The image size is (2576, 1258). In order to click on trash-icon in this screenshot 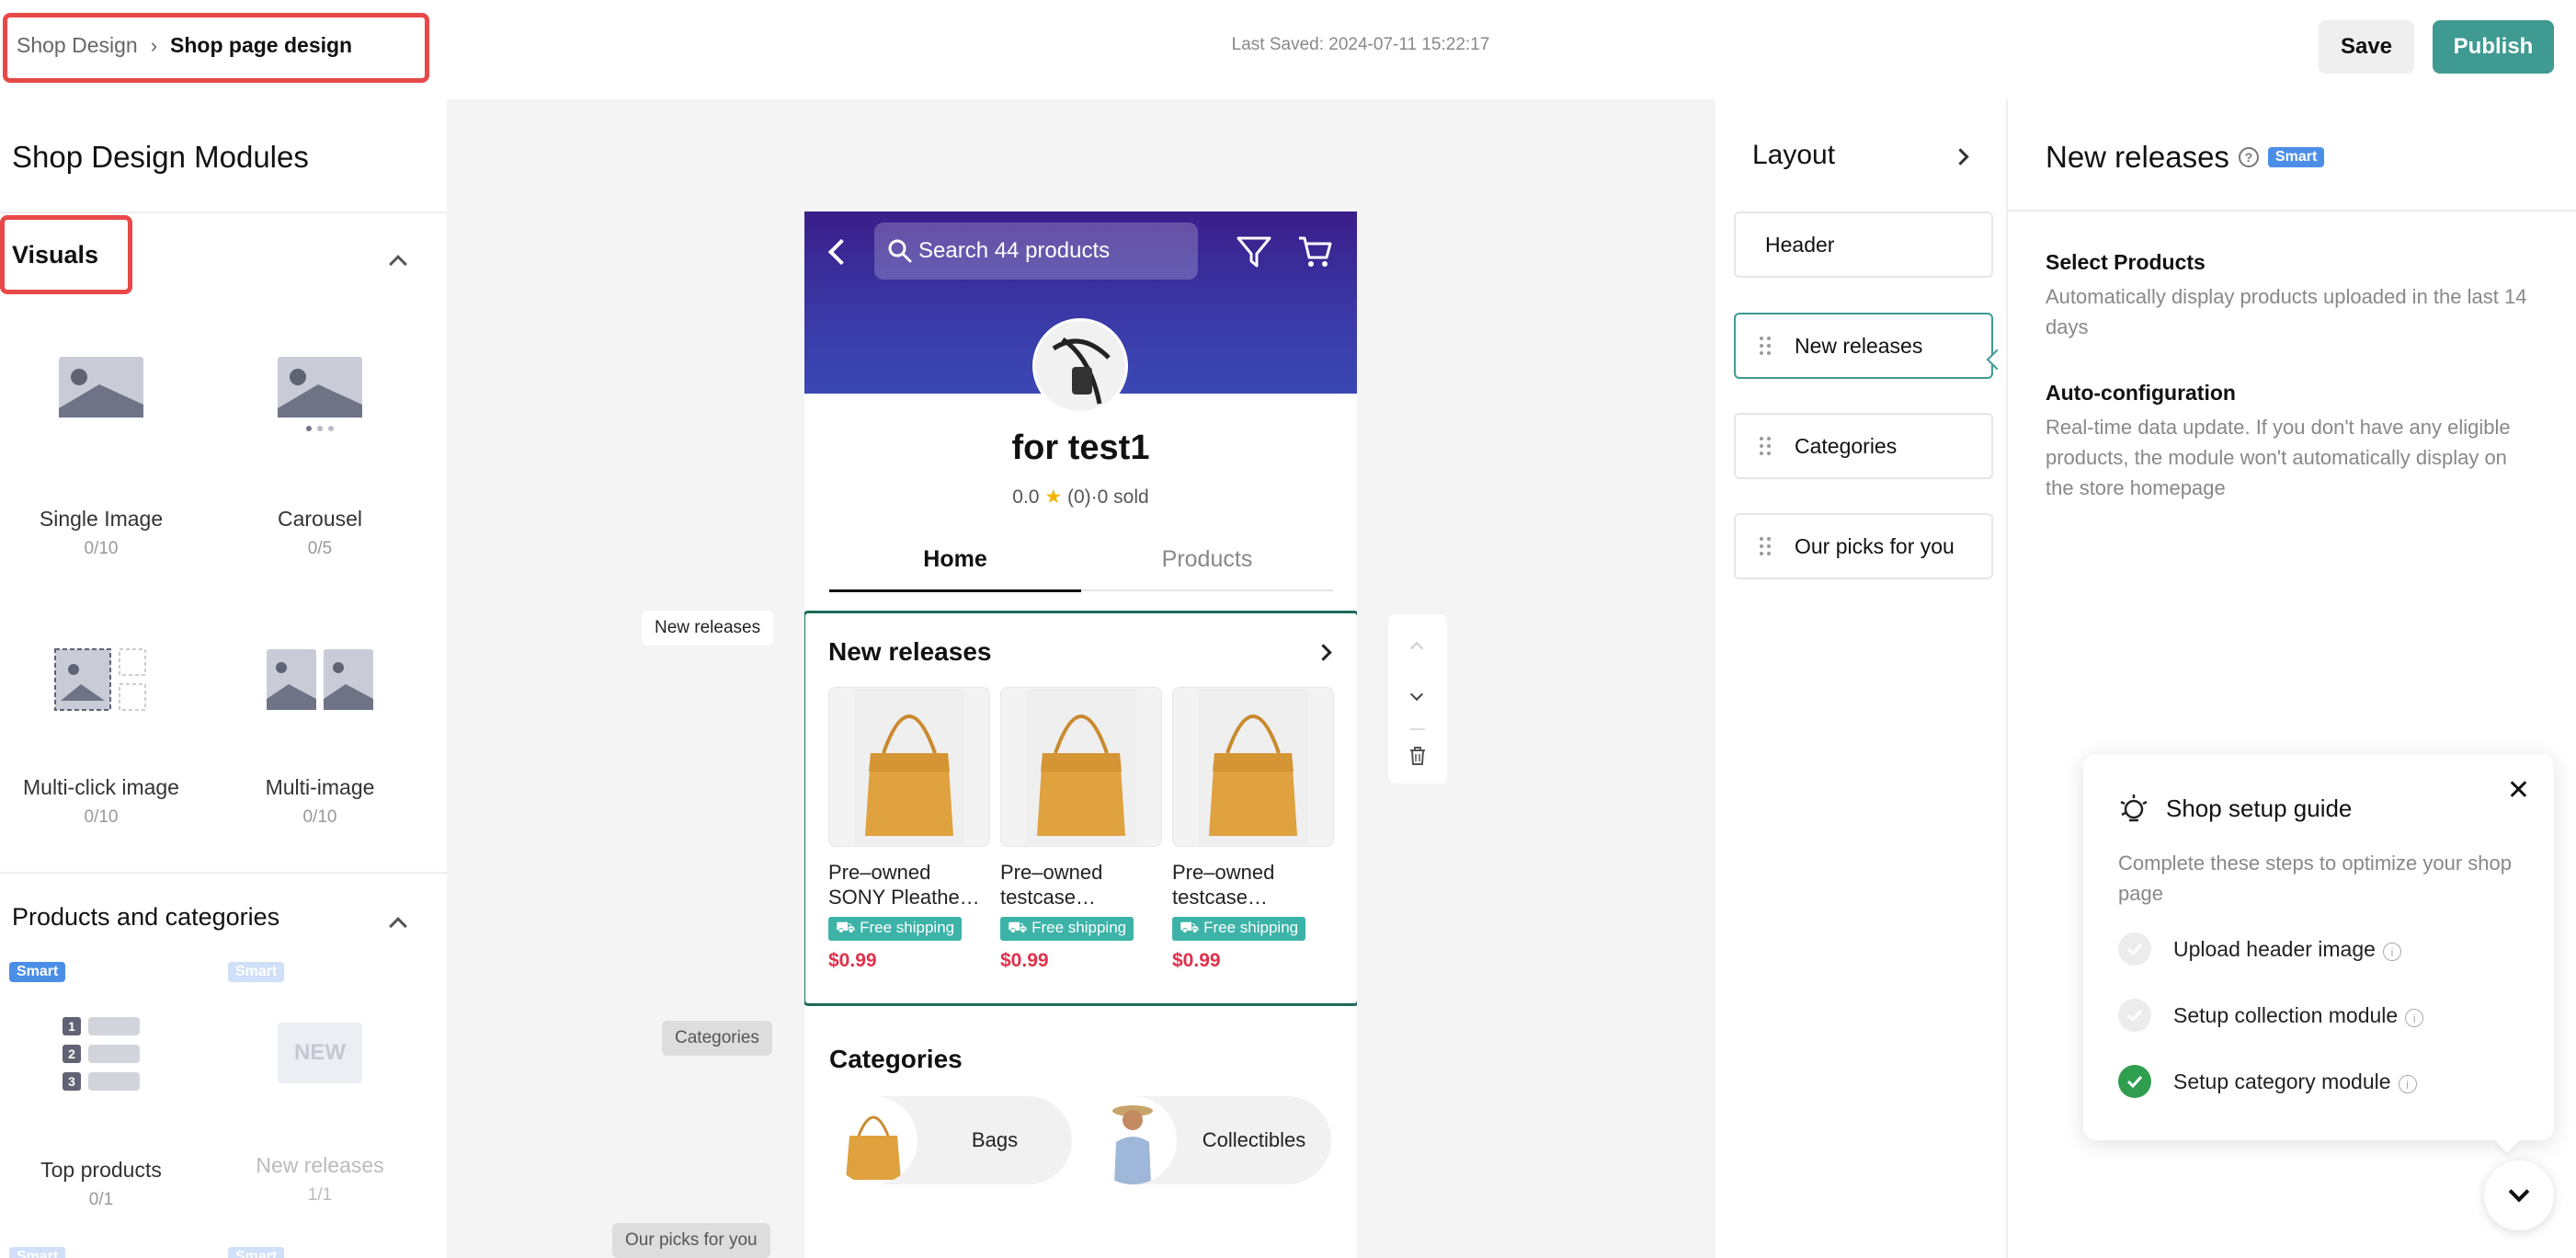, I will do `click(1417, 756)`.